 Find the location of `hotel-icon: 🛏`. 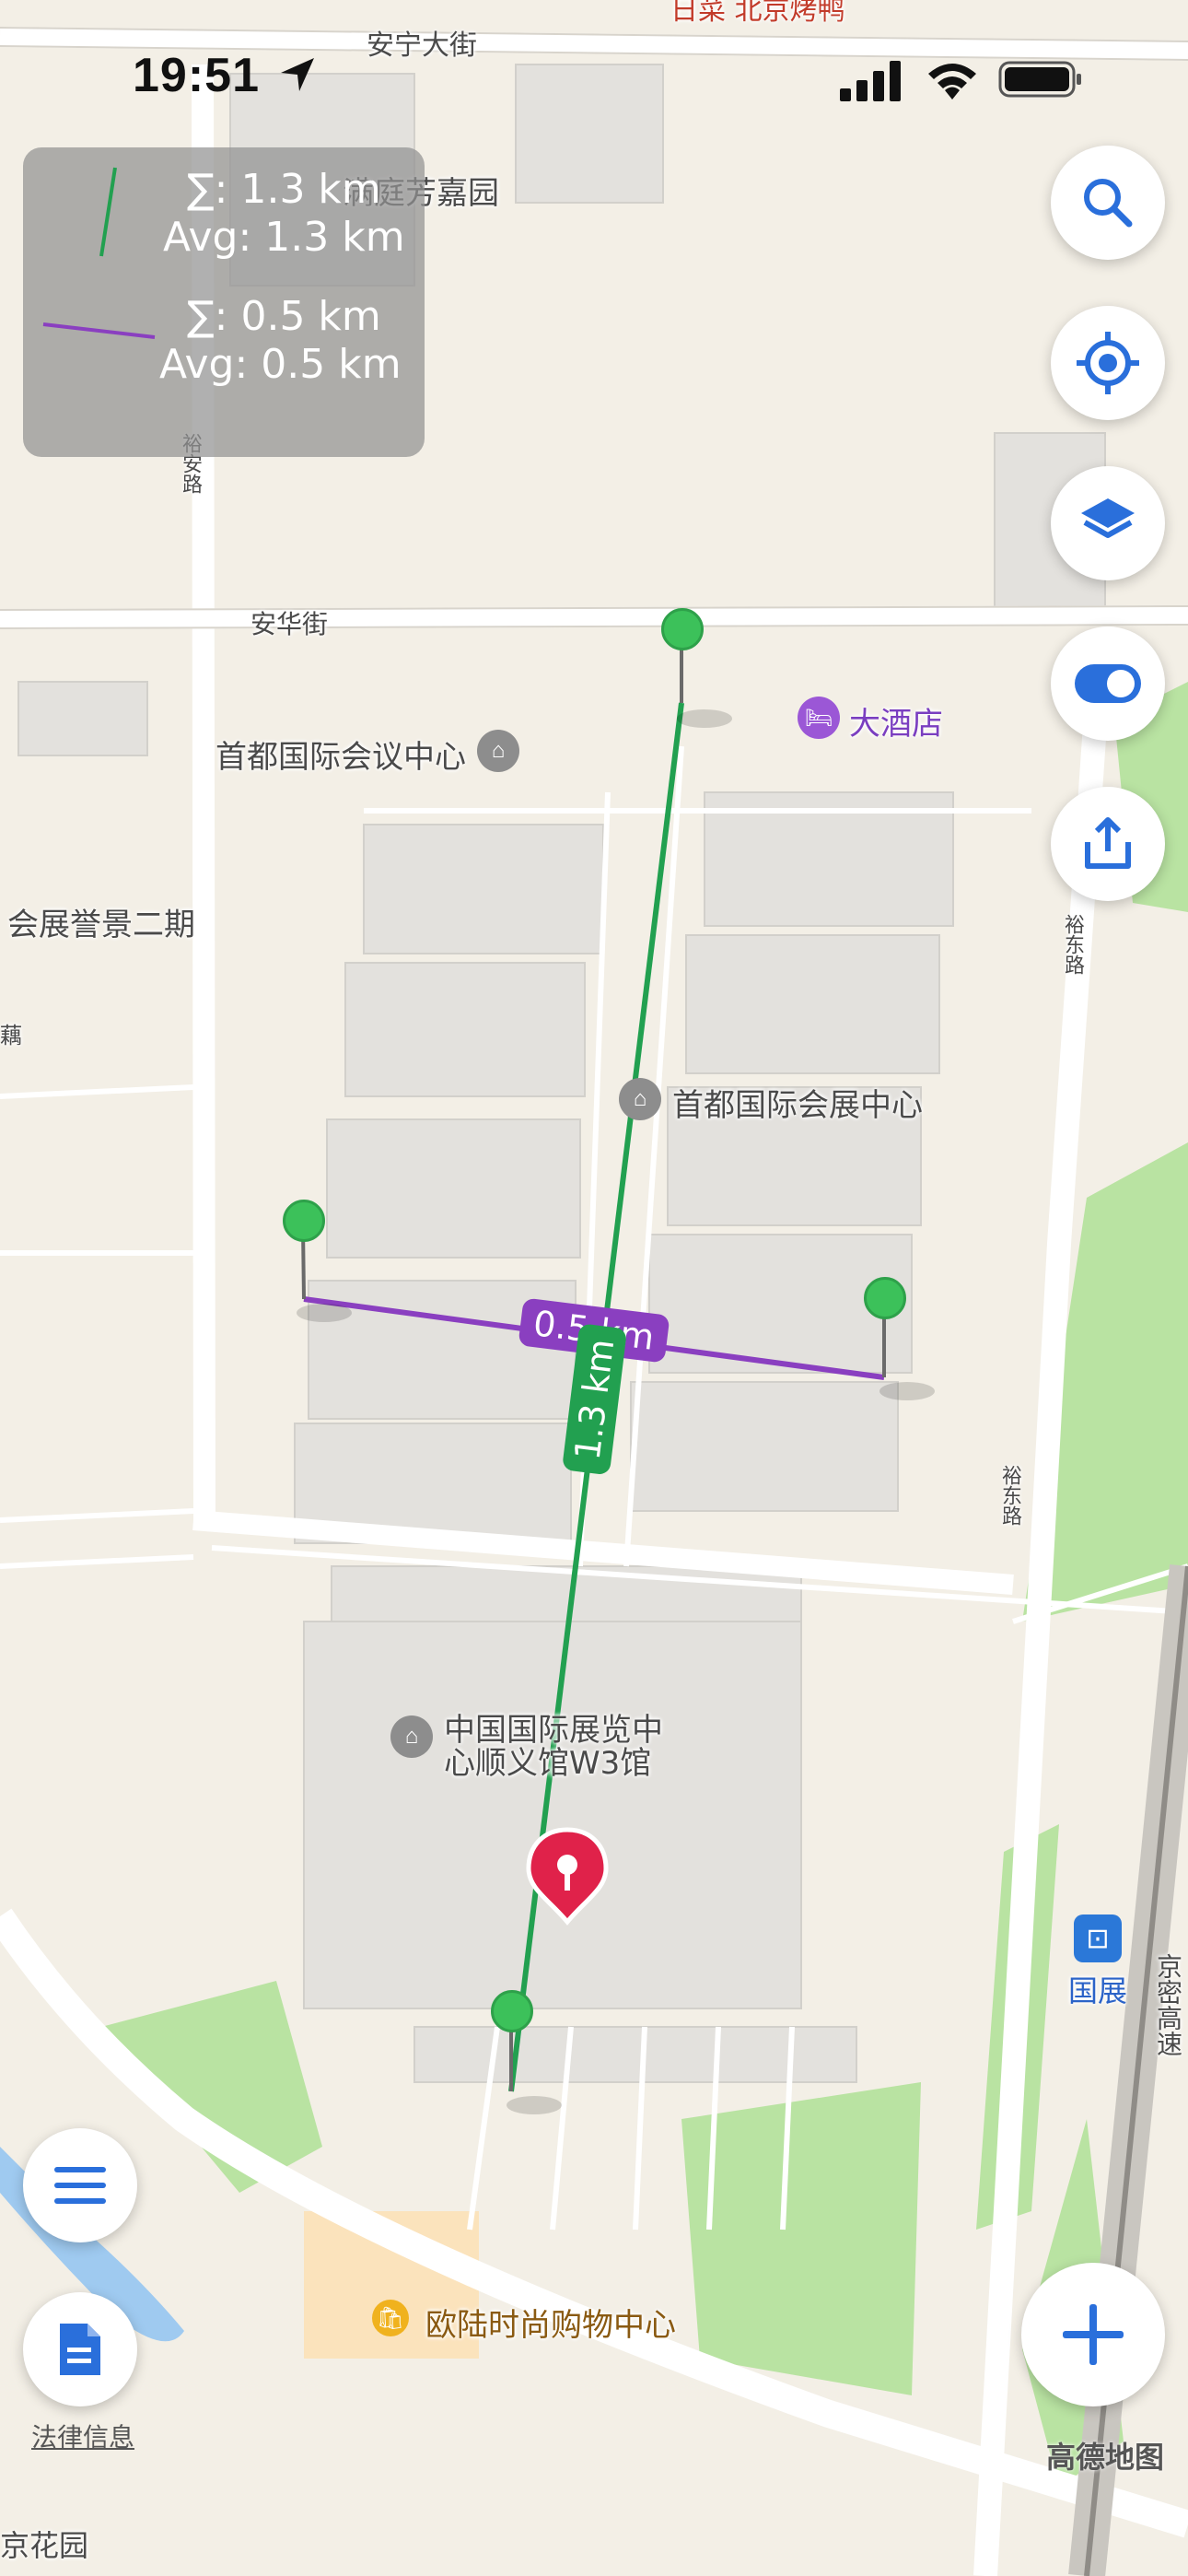

hotel-icon: 🛏 is located at coordinates (819, 718).